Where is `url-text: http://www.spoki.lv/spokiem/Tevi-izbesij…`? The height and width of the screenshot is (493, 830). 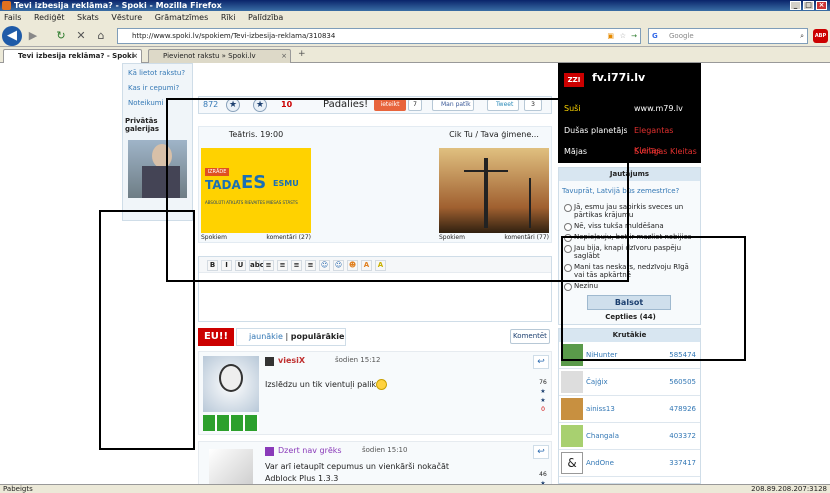 url-text: http://www.spoki.lv/spokiem/Tevi-izbesij… is located at coordinates (234, 36).